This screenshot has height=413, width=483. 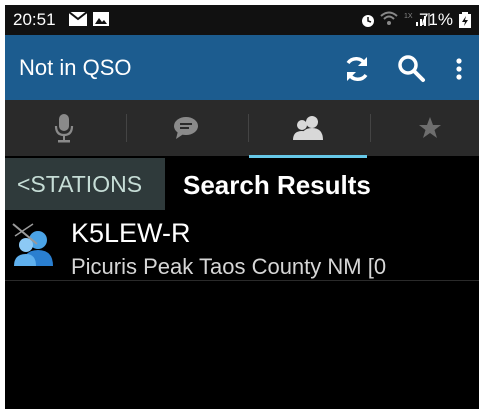 I want to click on station-description: Picuris Peak Taos County NM [0, so click(x=229, y=266).